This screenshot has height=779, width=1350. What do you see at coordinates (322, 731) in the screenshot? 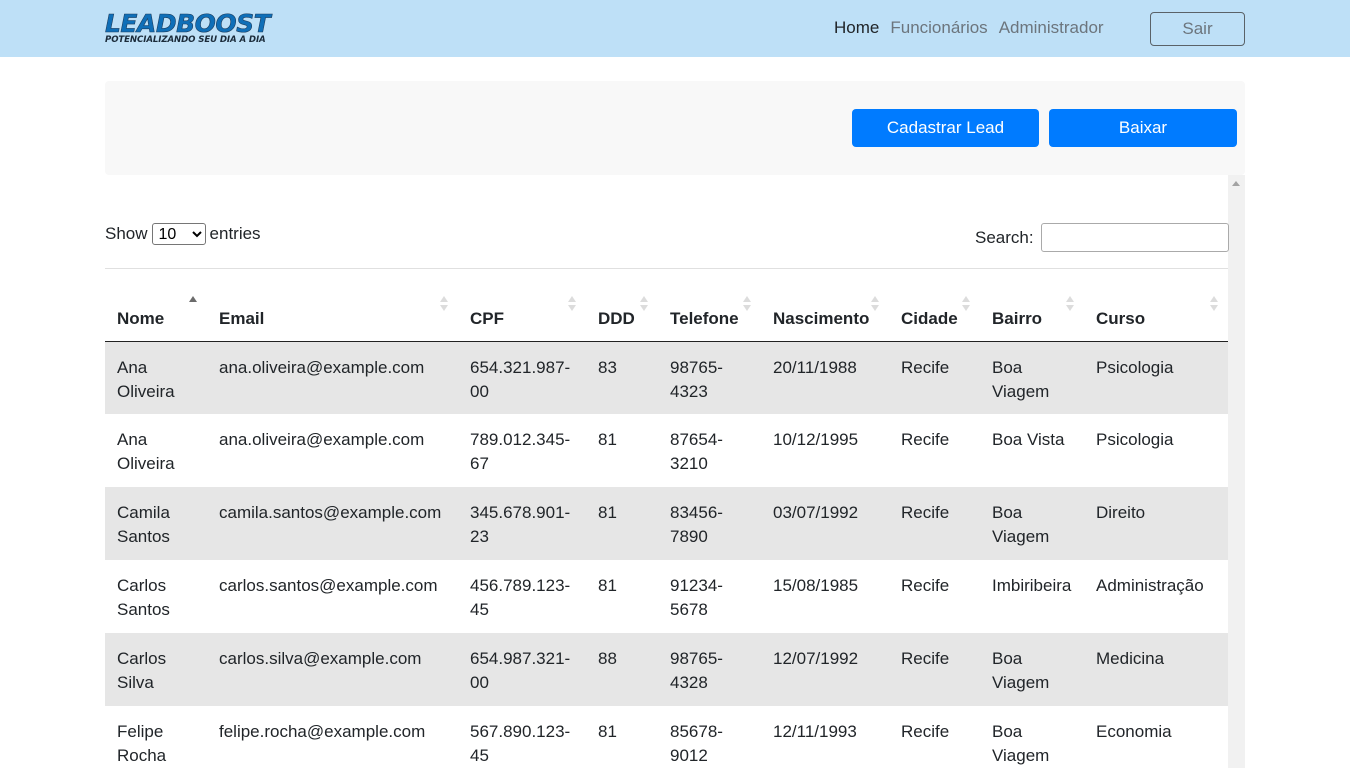
I see `cell-email: felipe.rocha@example.com` at bounding box center [322, 731].